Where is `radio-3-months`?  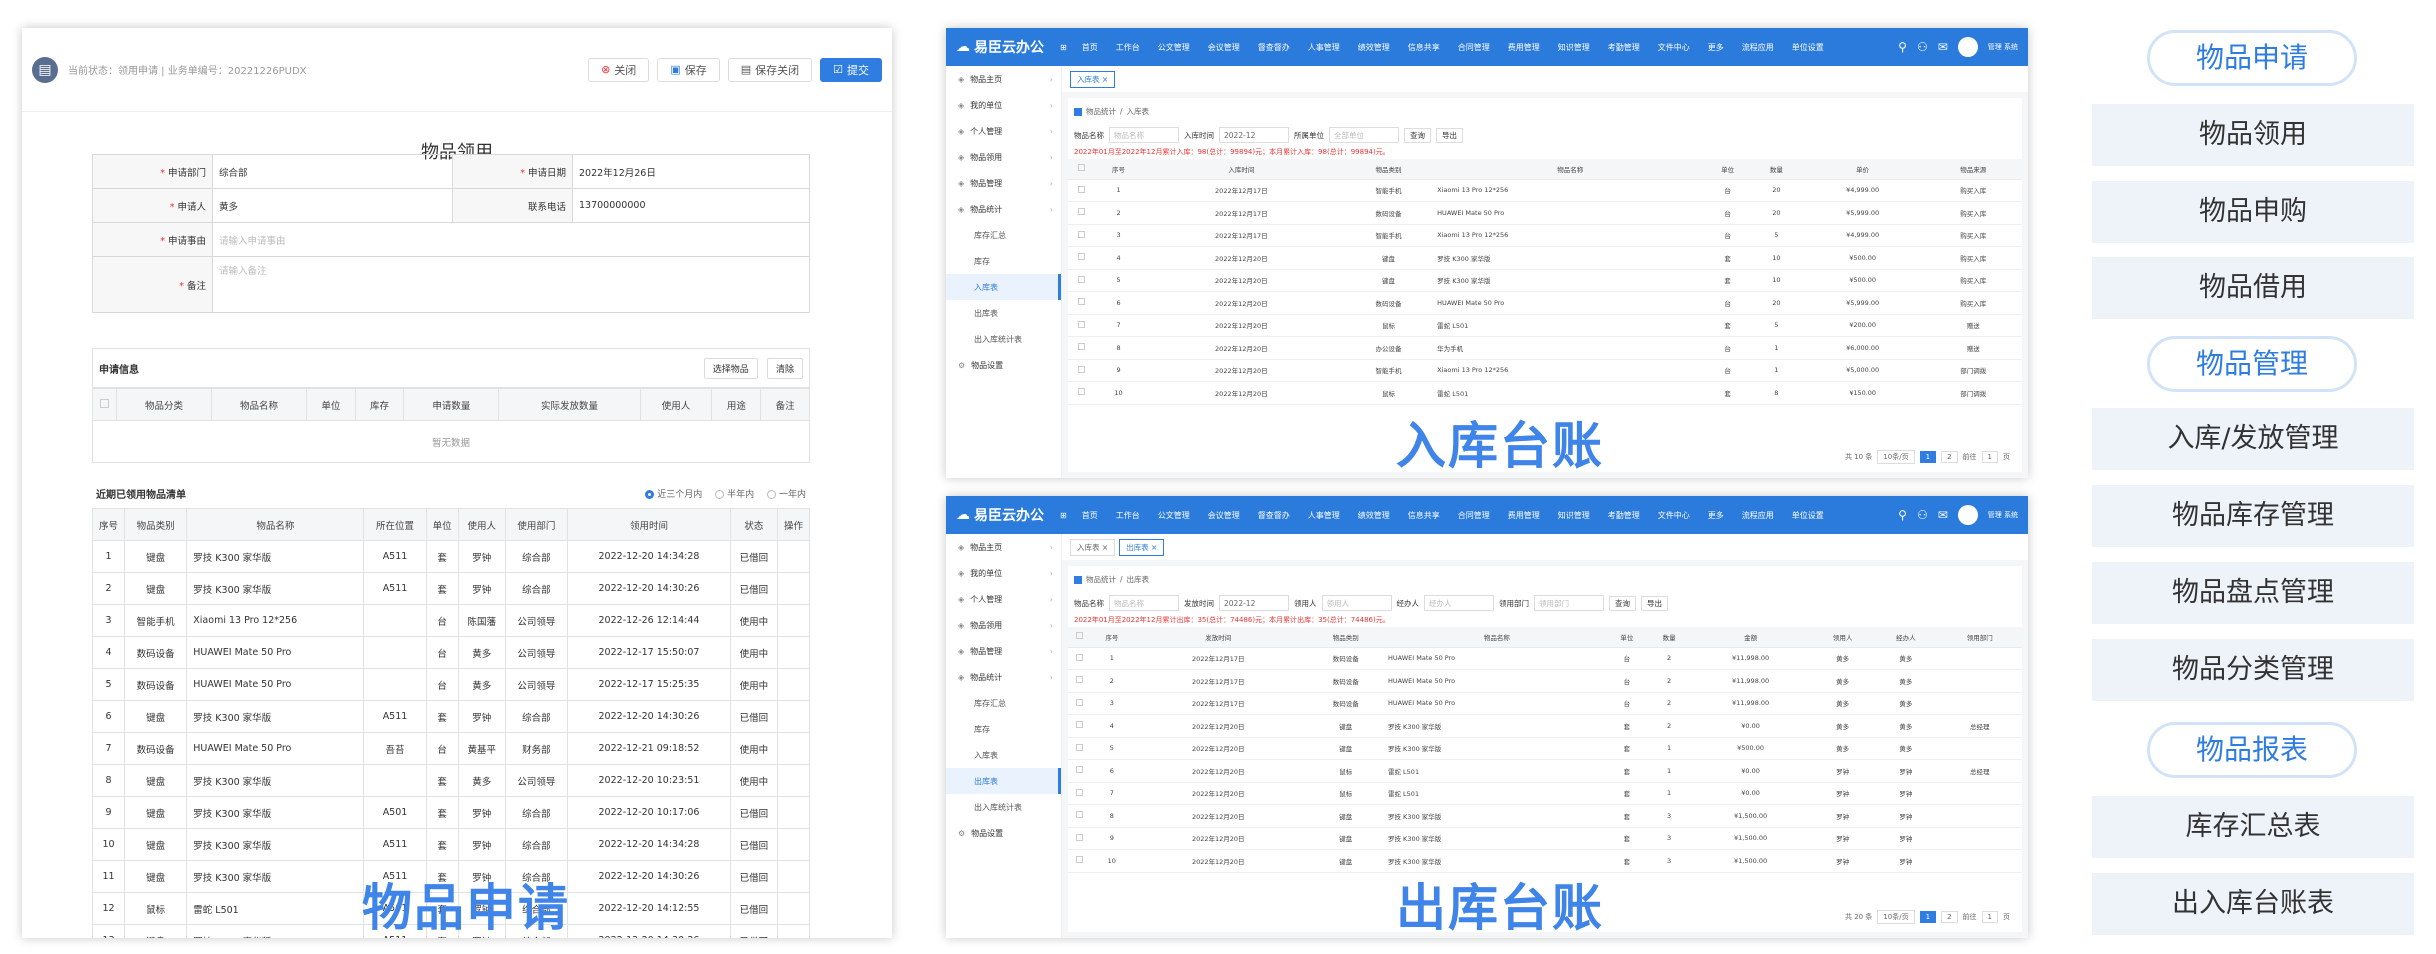
radio-3-months is located at coordinates (650, 494).